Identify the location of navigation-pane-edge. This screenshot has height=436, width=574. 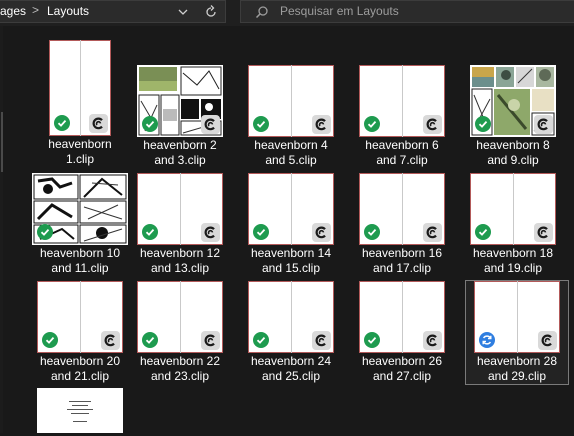
(1, 229).